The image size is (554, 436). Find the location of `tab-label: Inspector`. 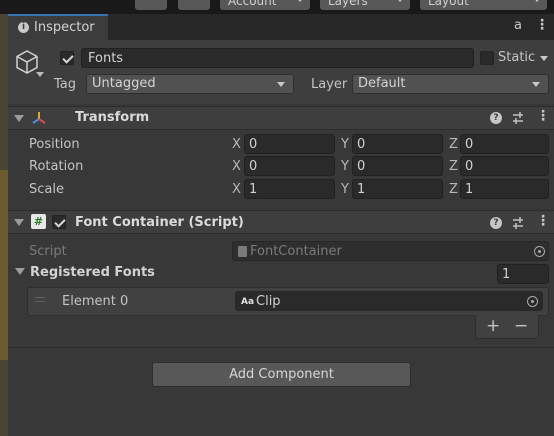

tab-label: Inspector is located at coordinates (64, 27).